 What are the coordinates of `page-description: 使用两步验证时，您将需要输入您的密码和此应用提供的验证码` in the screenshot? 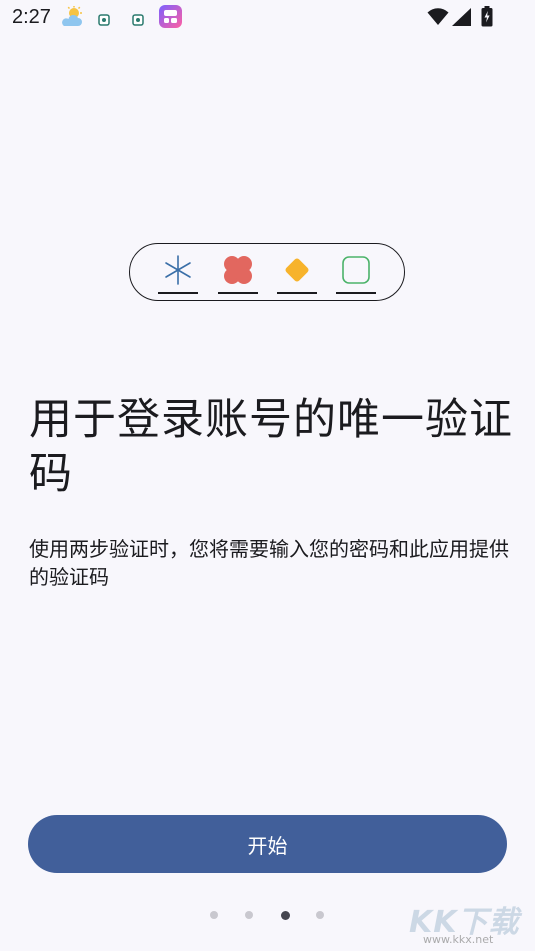 It's located at (269, 563).